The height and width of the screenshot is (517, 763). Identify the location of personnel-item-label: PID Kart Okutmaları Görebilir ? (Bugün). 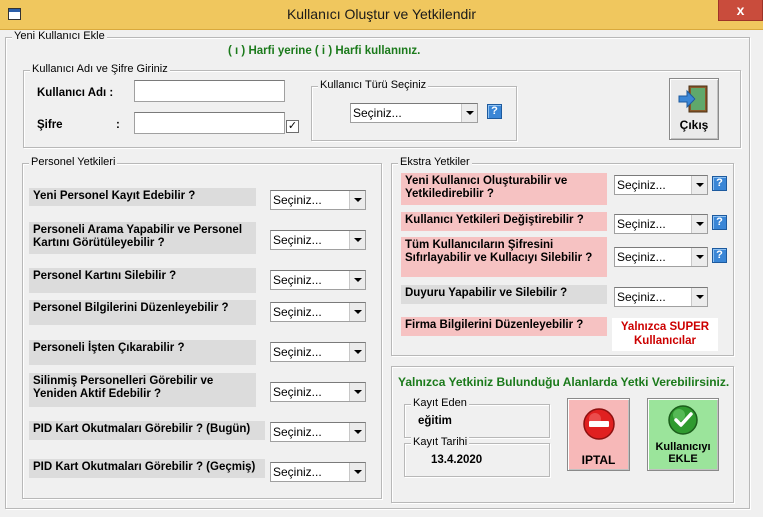
(147, 430).